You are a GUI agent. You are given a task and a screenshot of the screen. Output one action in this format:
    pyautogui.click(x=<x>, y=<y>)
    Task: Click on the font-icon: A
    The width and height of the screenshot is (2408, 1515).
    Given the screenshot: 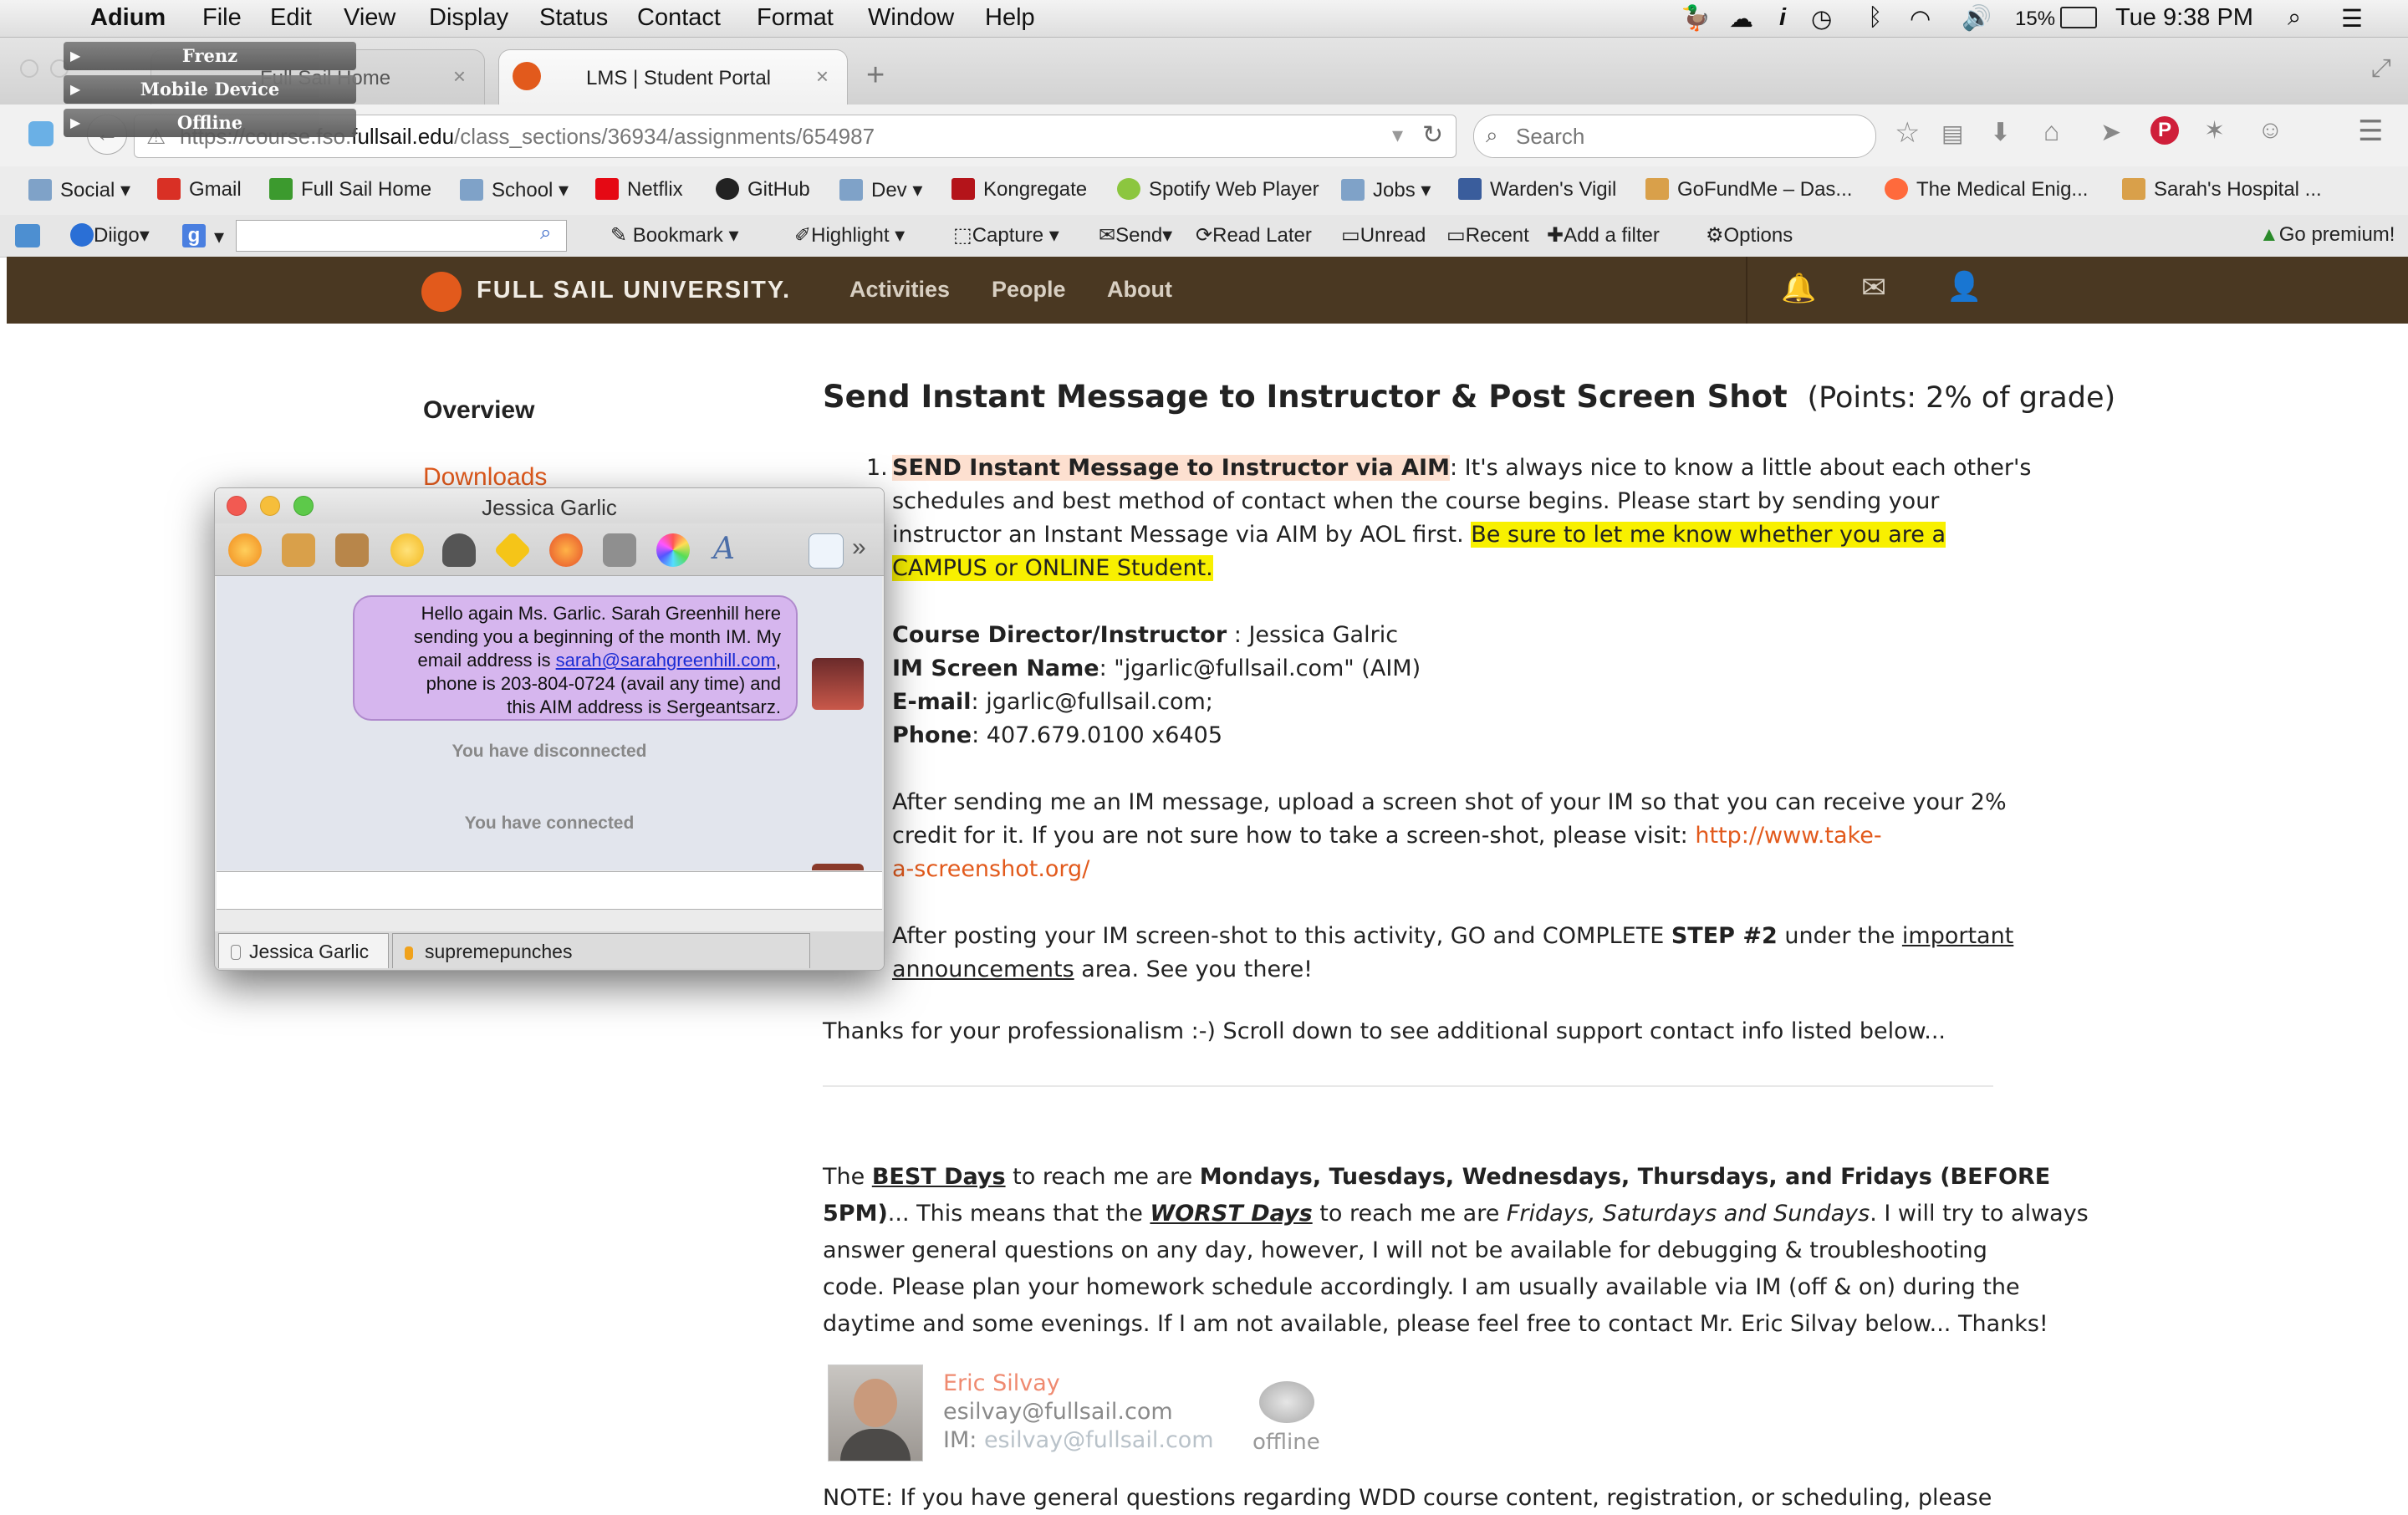 What is the action you would take?
    pyautogui.click(x=724, y=549)
    